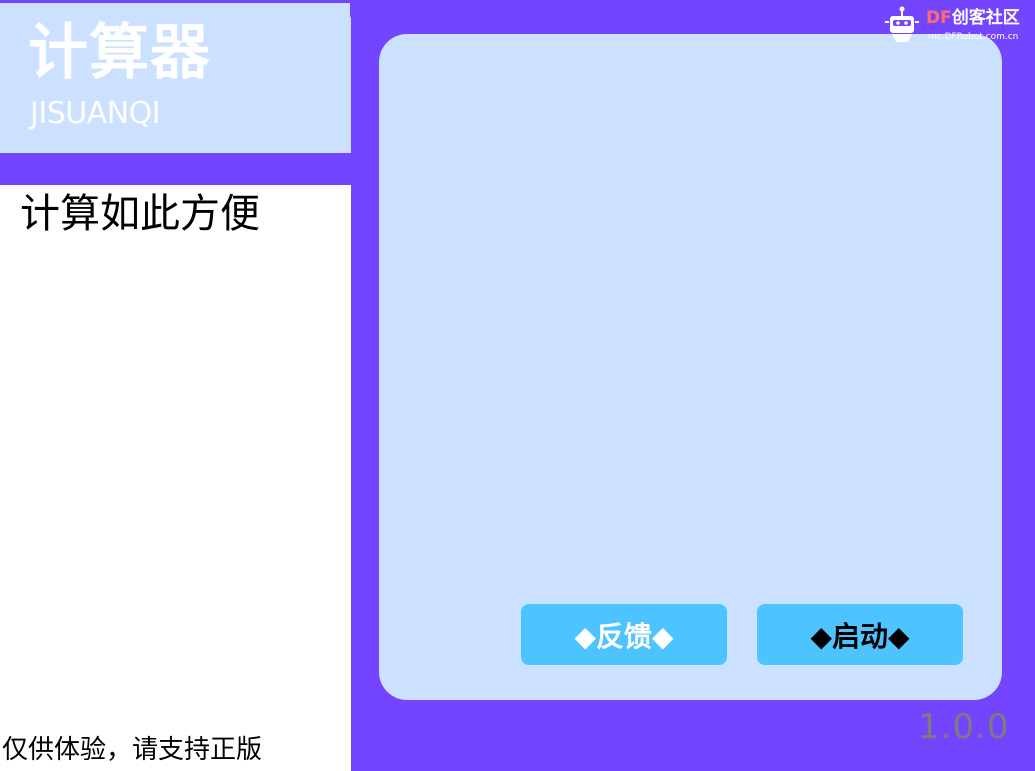 This screenshot has width=1035, height=771. What do you see at coordinates (964, 727) in the screenshot?
I see `version-label: 1.0.0` at bounding box center [964, 727].